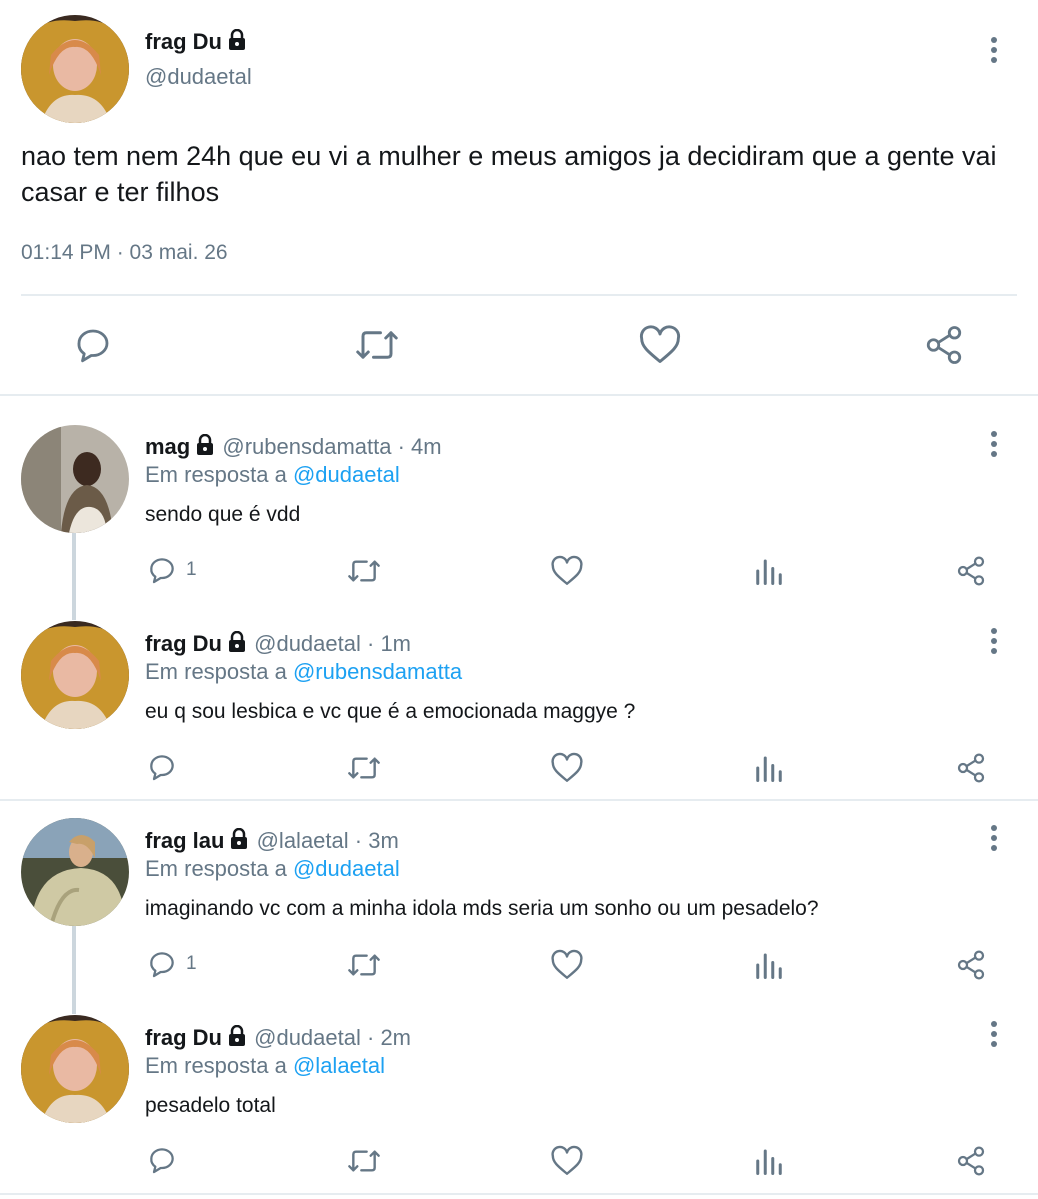 The height and width of the screenshot is (1199, 1038). I want to click on reply-header: frag Du @dudaetal · 2m, so click(278, 1037).